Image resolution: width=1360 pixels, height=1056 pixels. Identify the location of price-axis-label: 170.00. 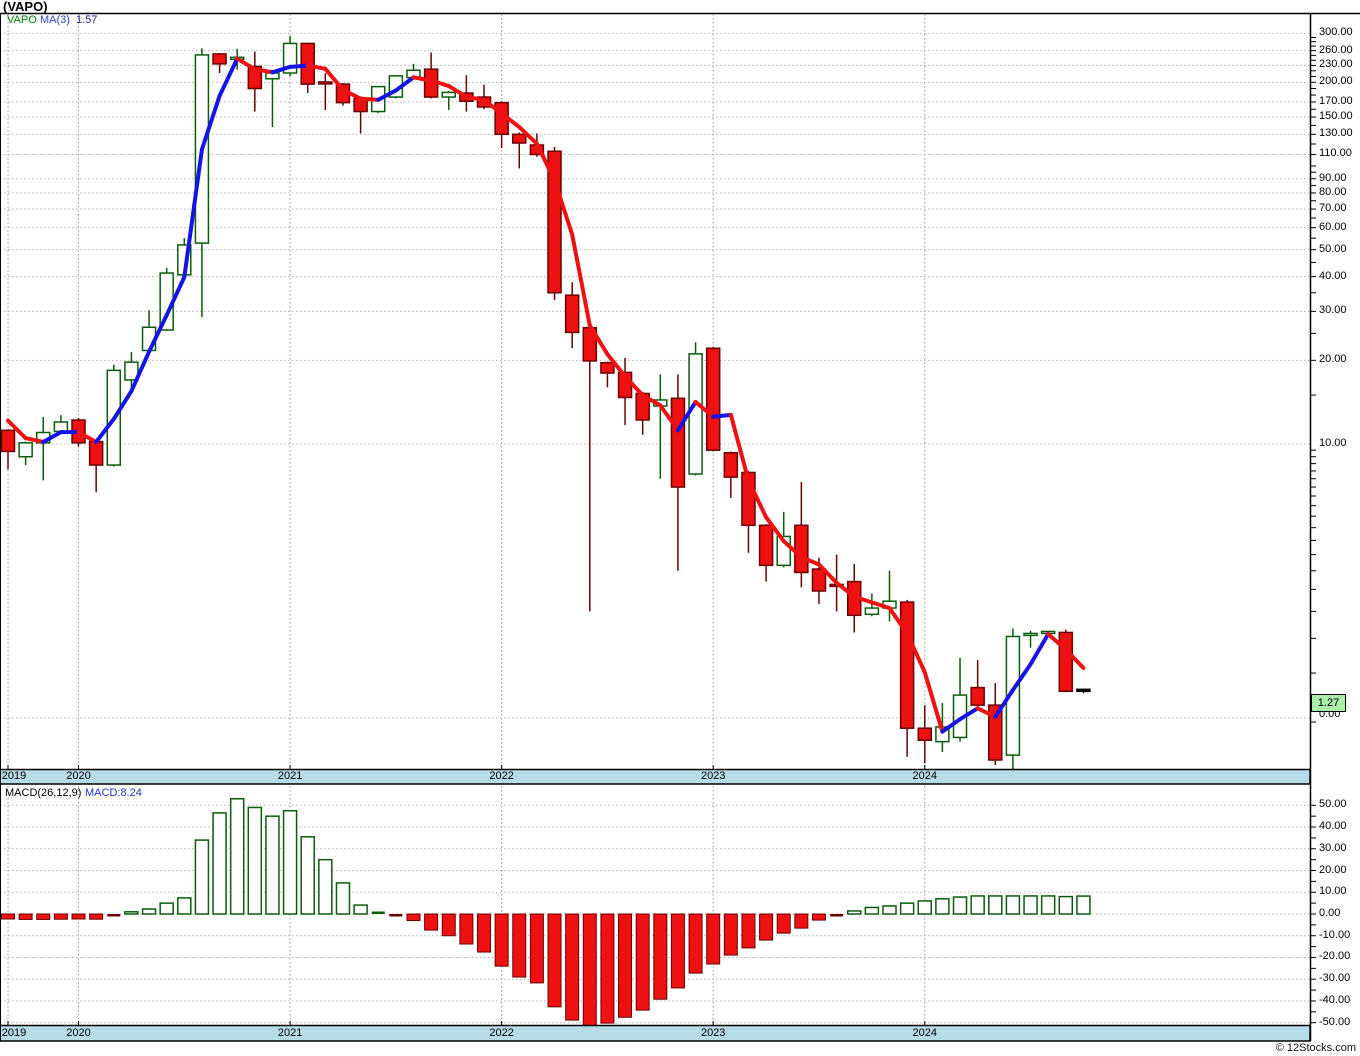
(1336, 100).